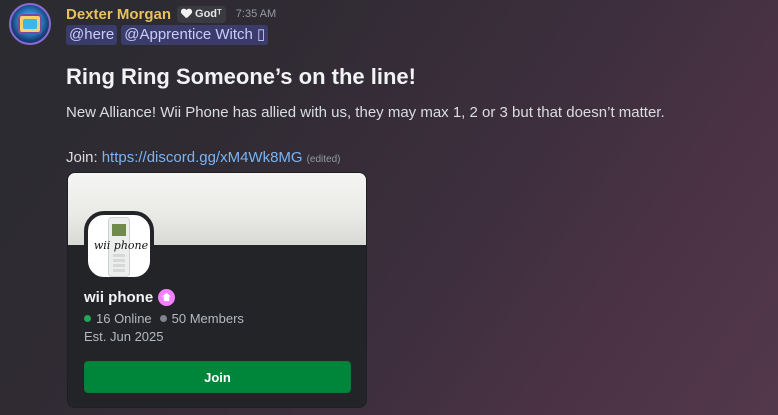 The width and height of the screenshot is (778, 415). I want to click on avatar-art-detail, so click(30, 24).